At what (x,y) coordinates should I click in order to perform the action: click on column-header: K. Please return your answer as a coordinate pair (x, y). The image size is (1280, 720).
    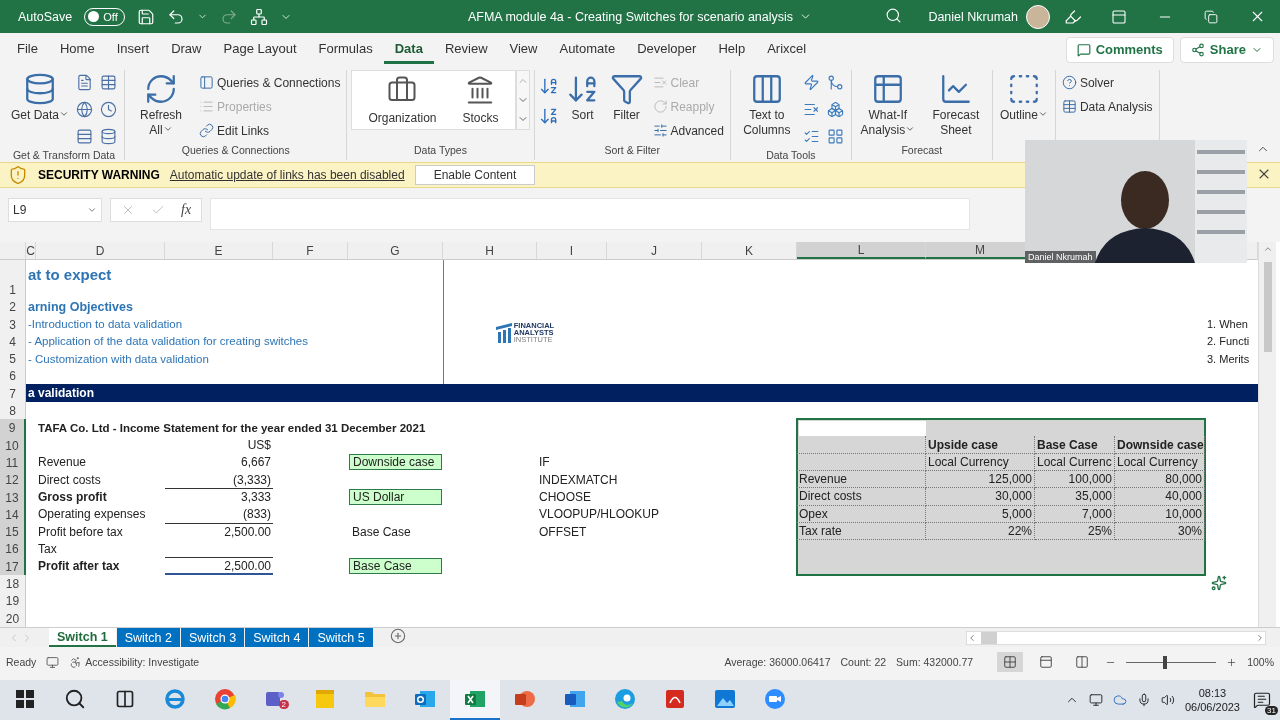
    Looking at the image, I should click on (749, 250).